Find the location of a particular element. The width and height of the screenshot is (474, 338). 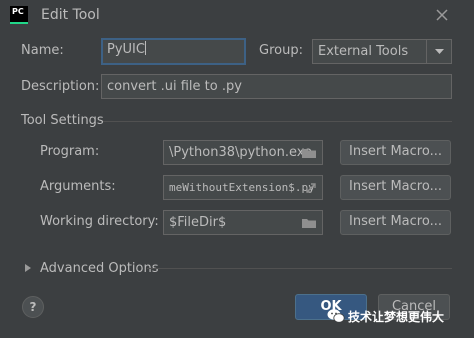

program-label: Program: is located at coordinates (70, 151).